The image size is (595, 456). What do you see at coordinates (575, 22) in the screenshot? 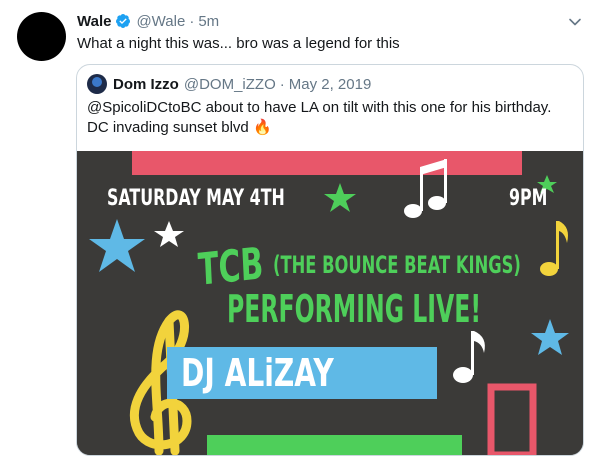
I see `chevron-down-icon` at bounding box center [575, 22].